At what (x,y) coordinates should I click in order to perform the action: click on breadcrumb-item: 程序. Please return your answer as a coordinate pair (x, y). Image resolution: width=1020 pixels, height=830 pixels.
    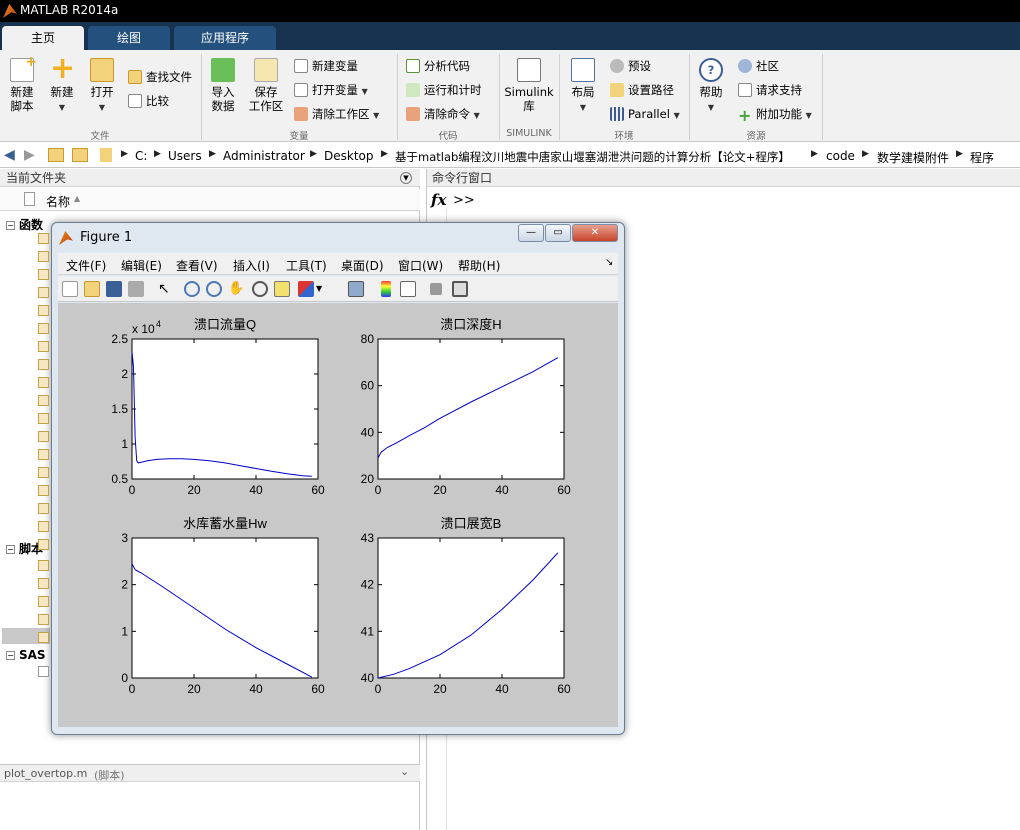
    Looking at the image, I should click on (982, 157).